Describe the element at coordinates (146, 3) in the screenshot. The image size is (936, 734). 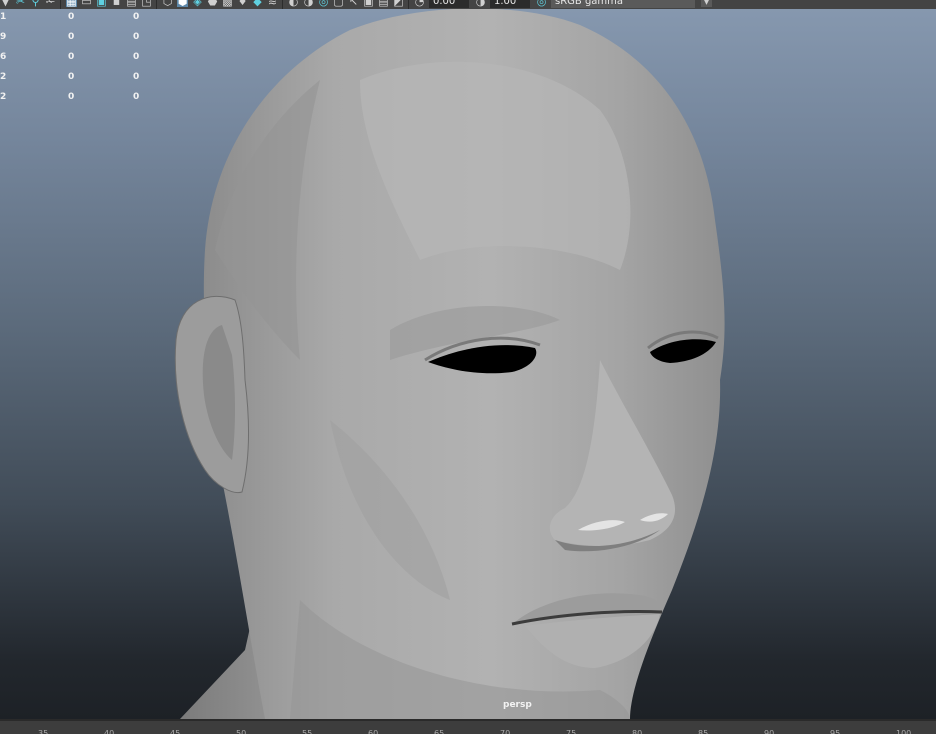
I see `hud-icon: ◳` at that location.